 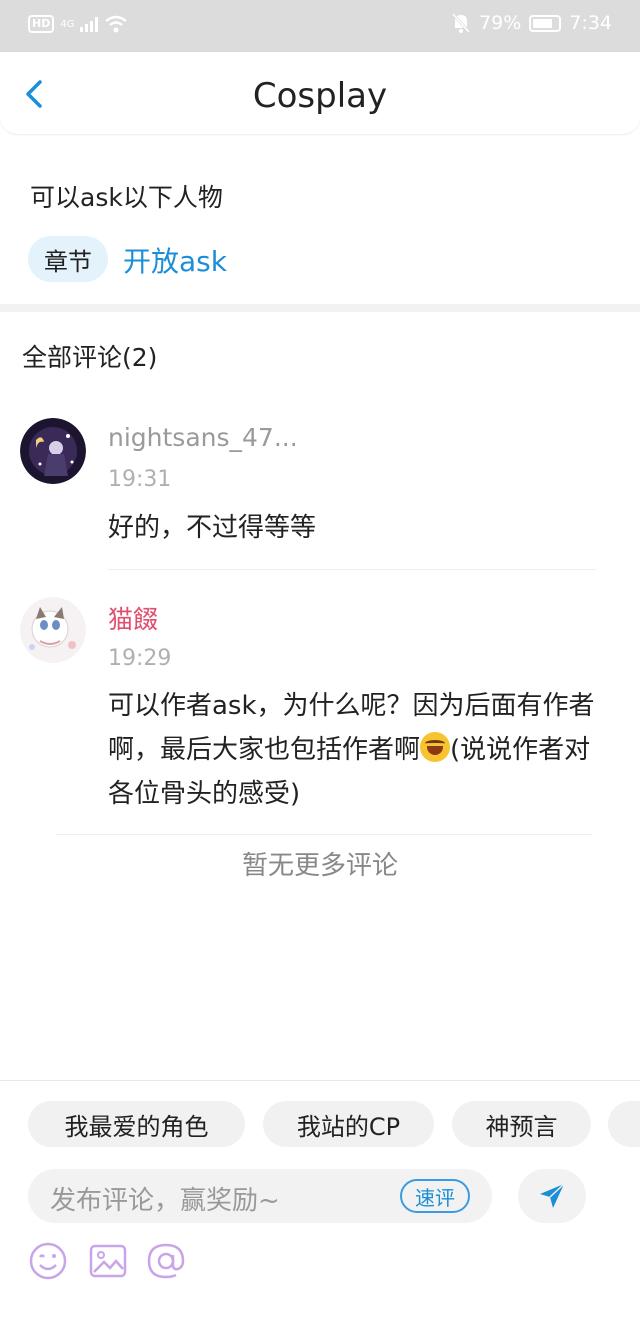 What do you see at coordinates (165, 1201) in the screenshot?
I see `comment-input-placeholder: 发布评论，赢奖励~` at bounding box center [165, 1201].